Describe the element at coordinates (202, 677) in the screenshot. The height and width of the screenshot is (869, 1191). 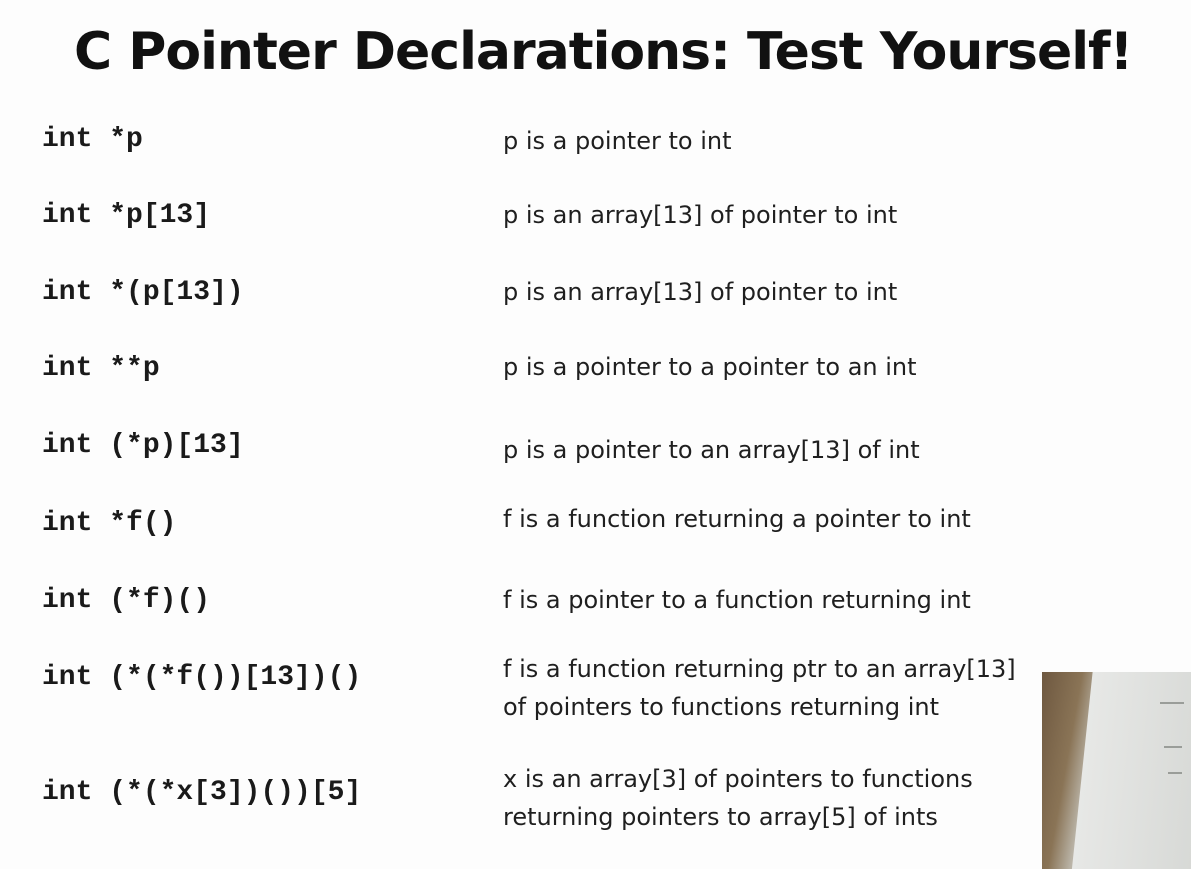
I see `declaration-code: int (*(*f())[13])()` at that location.